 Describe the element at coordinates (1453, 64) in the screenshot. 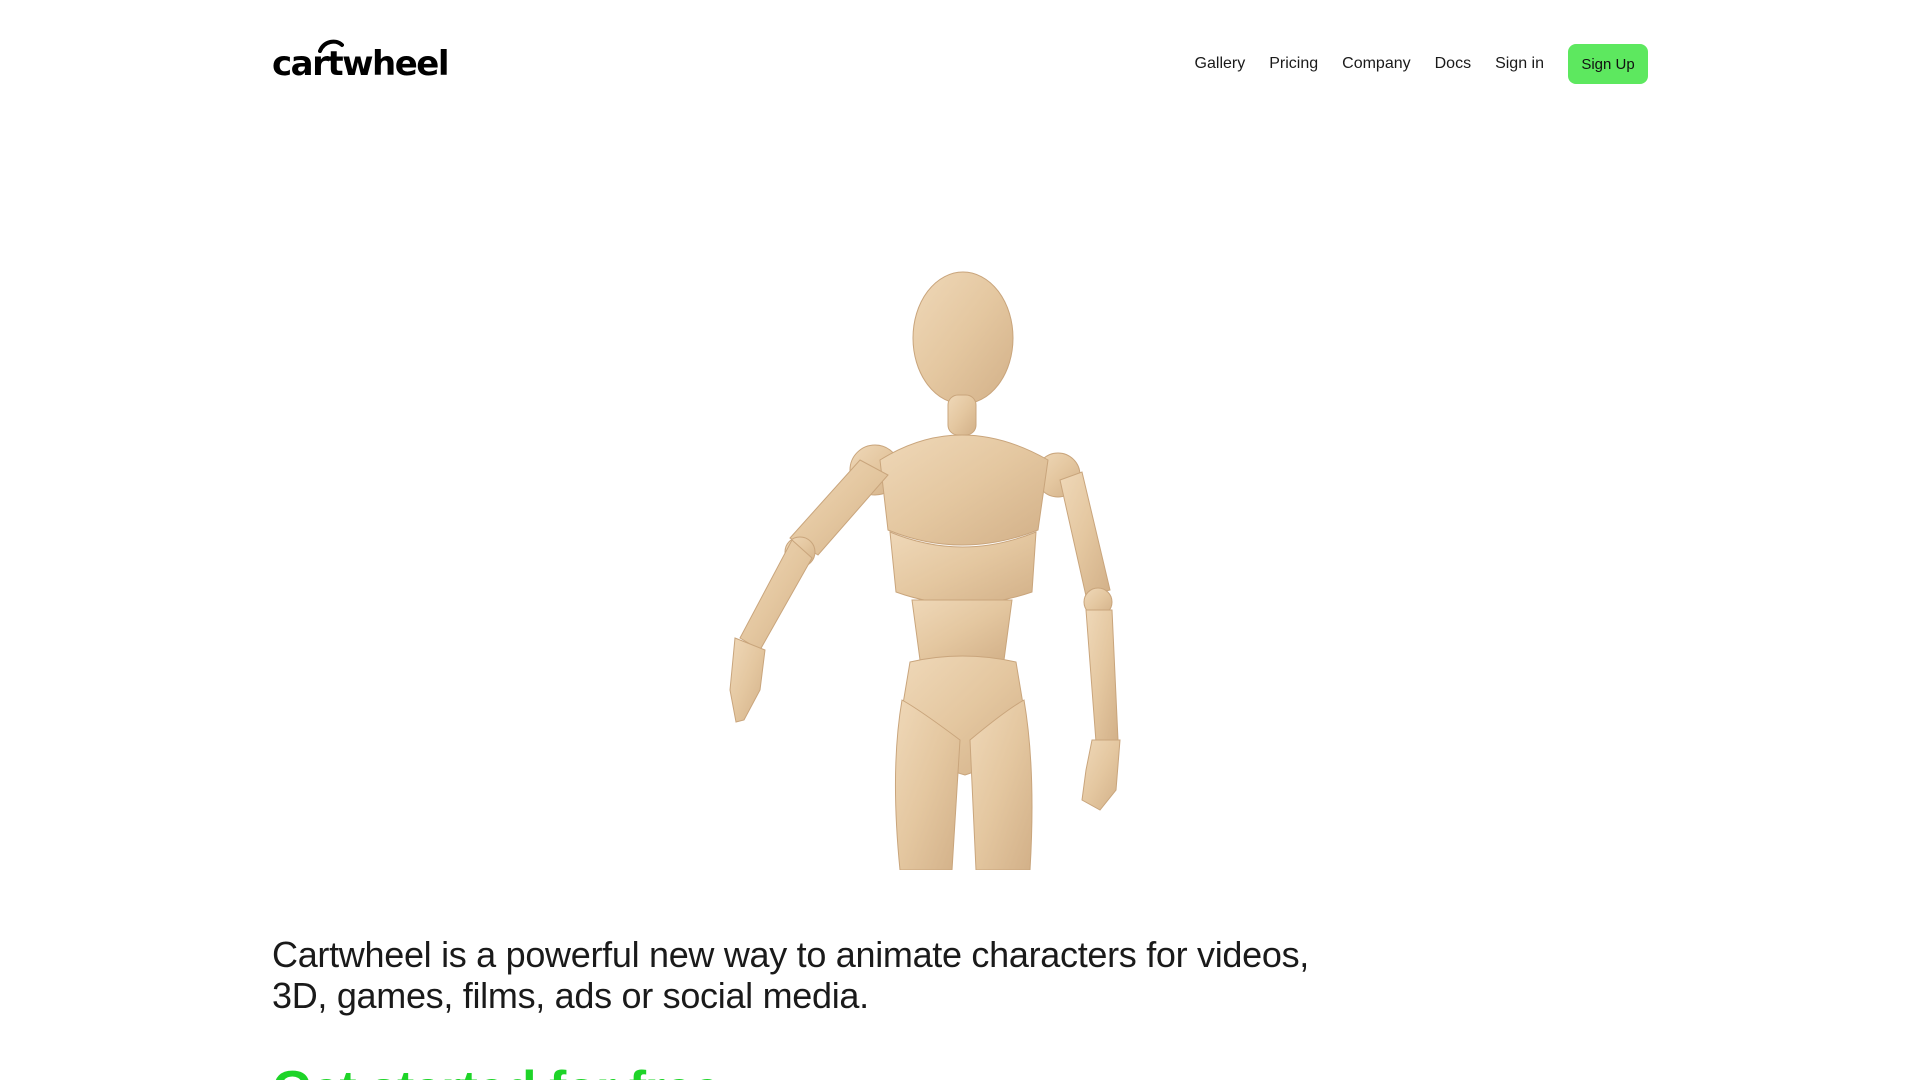

I see `nav-docs: Docs` at that location.